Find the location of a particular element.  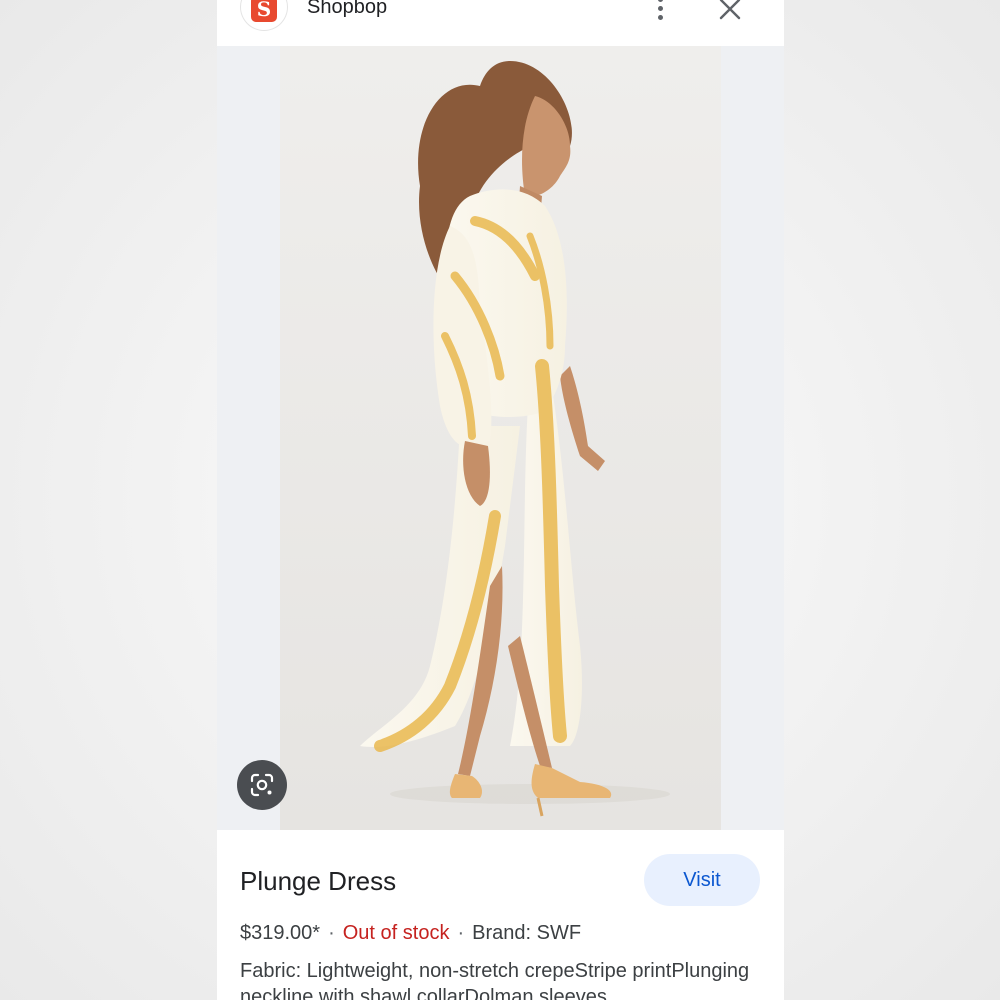

shopbop-logo: S is located at coordinates (264, 15).